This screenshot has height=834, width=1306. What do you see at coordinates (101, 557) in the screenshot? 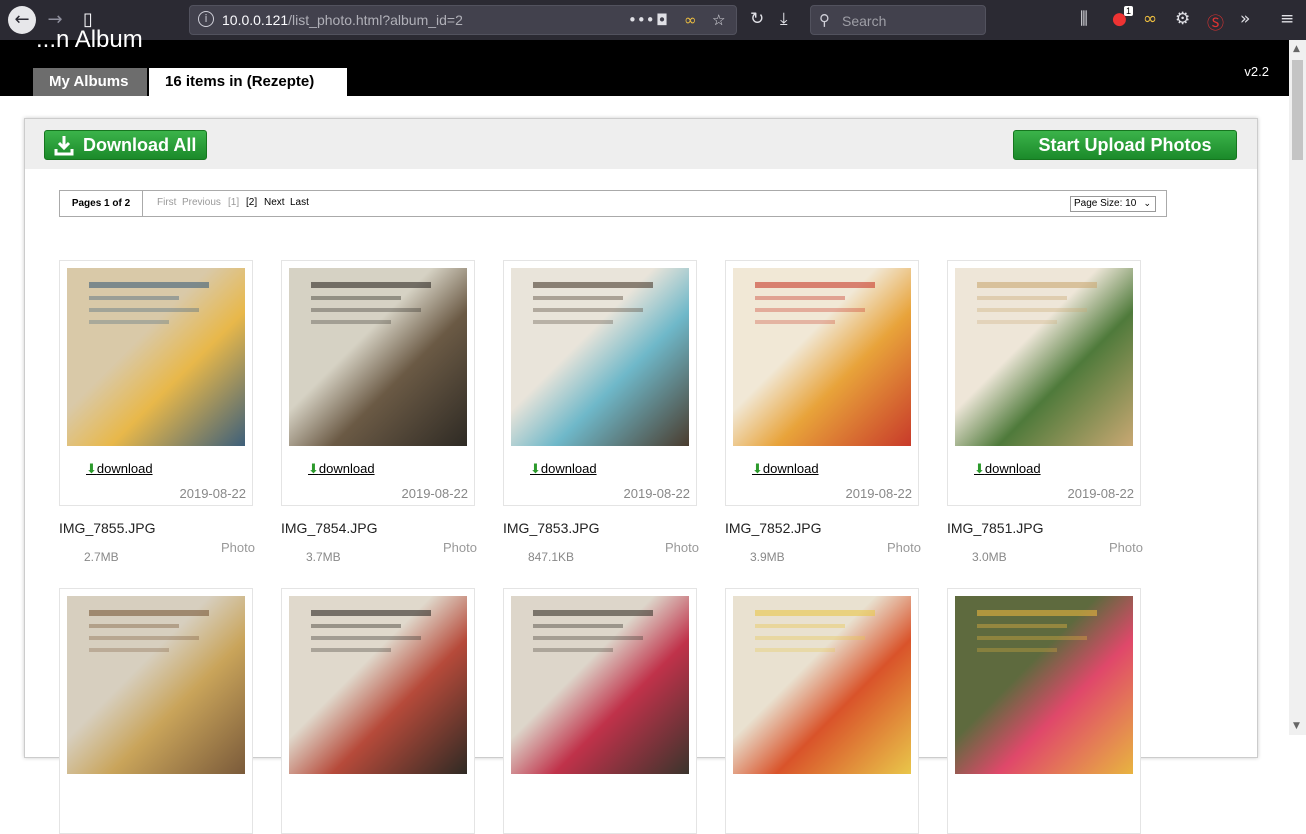
I see `photo-size: 2.7MB` at bounding box center [101, 557].